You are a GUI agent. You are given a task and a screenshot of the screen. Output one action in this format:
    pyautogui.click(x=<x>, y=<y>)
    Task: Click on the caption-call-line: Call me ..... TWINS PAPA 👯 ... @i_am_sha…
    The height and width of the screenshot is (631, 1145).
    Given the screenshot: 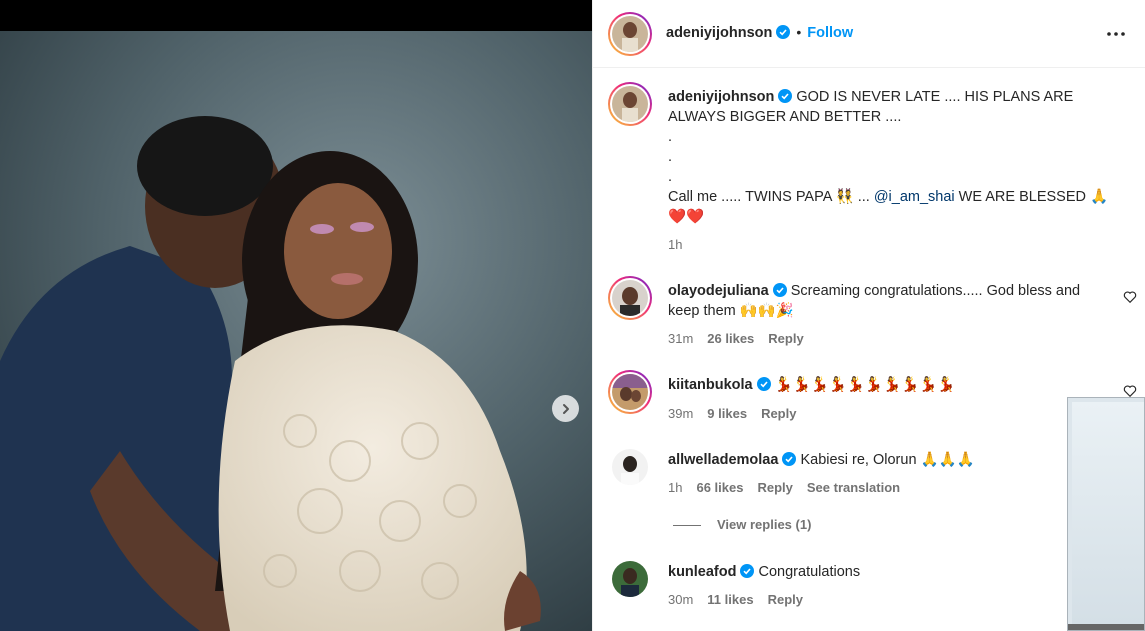 What is the action you would take?
    pyautogui.click(x=898, y=197)
    